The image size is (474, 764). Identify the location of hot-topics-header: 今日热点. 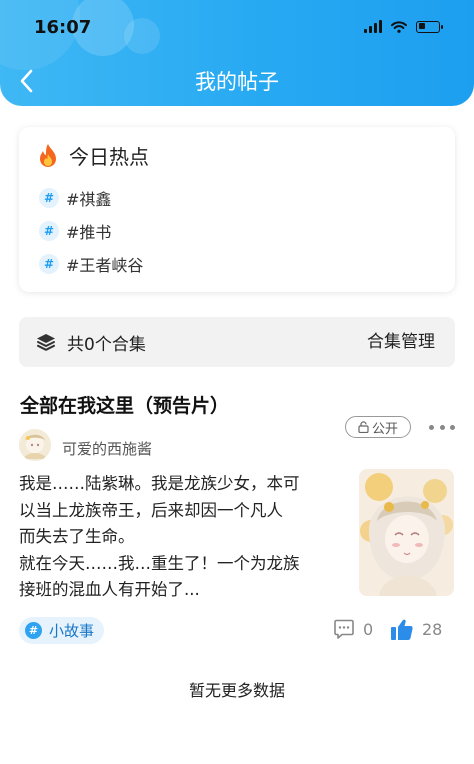
(93, 155).